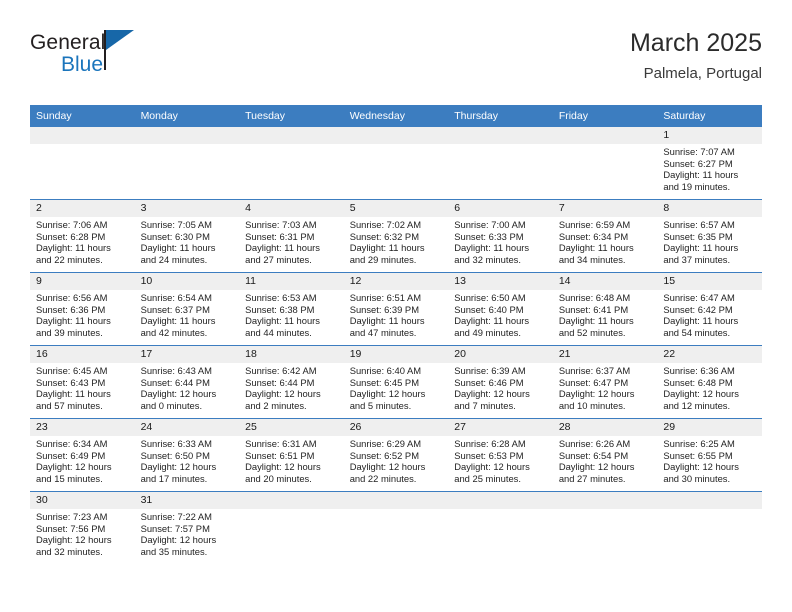  What do you see at coordinates (71, 455) in the screenshot?
I see `sunset-text: Sunset: 6:49 PM` at bounding box center [71, 455].